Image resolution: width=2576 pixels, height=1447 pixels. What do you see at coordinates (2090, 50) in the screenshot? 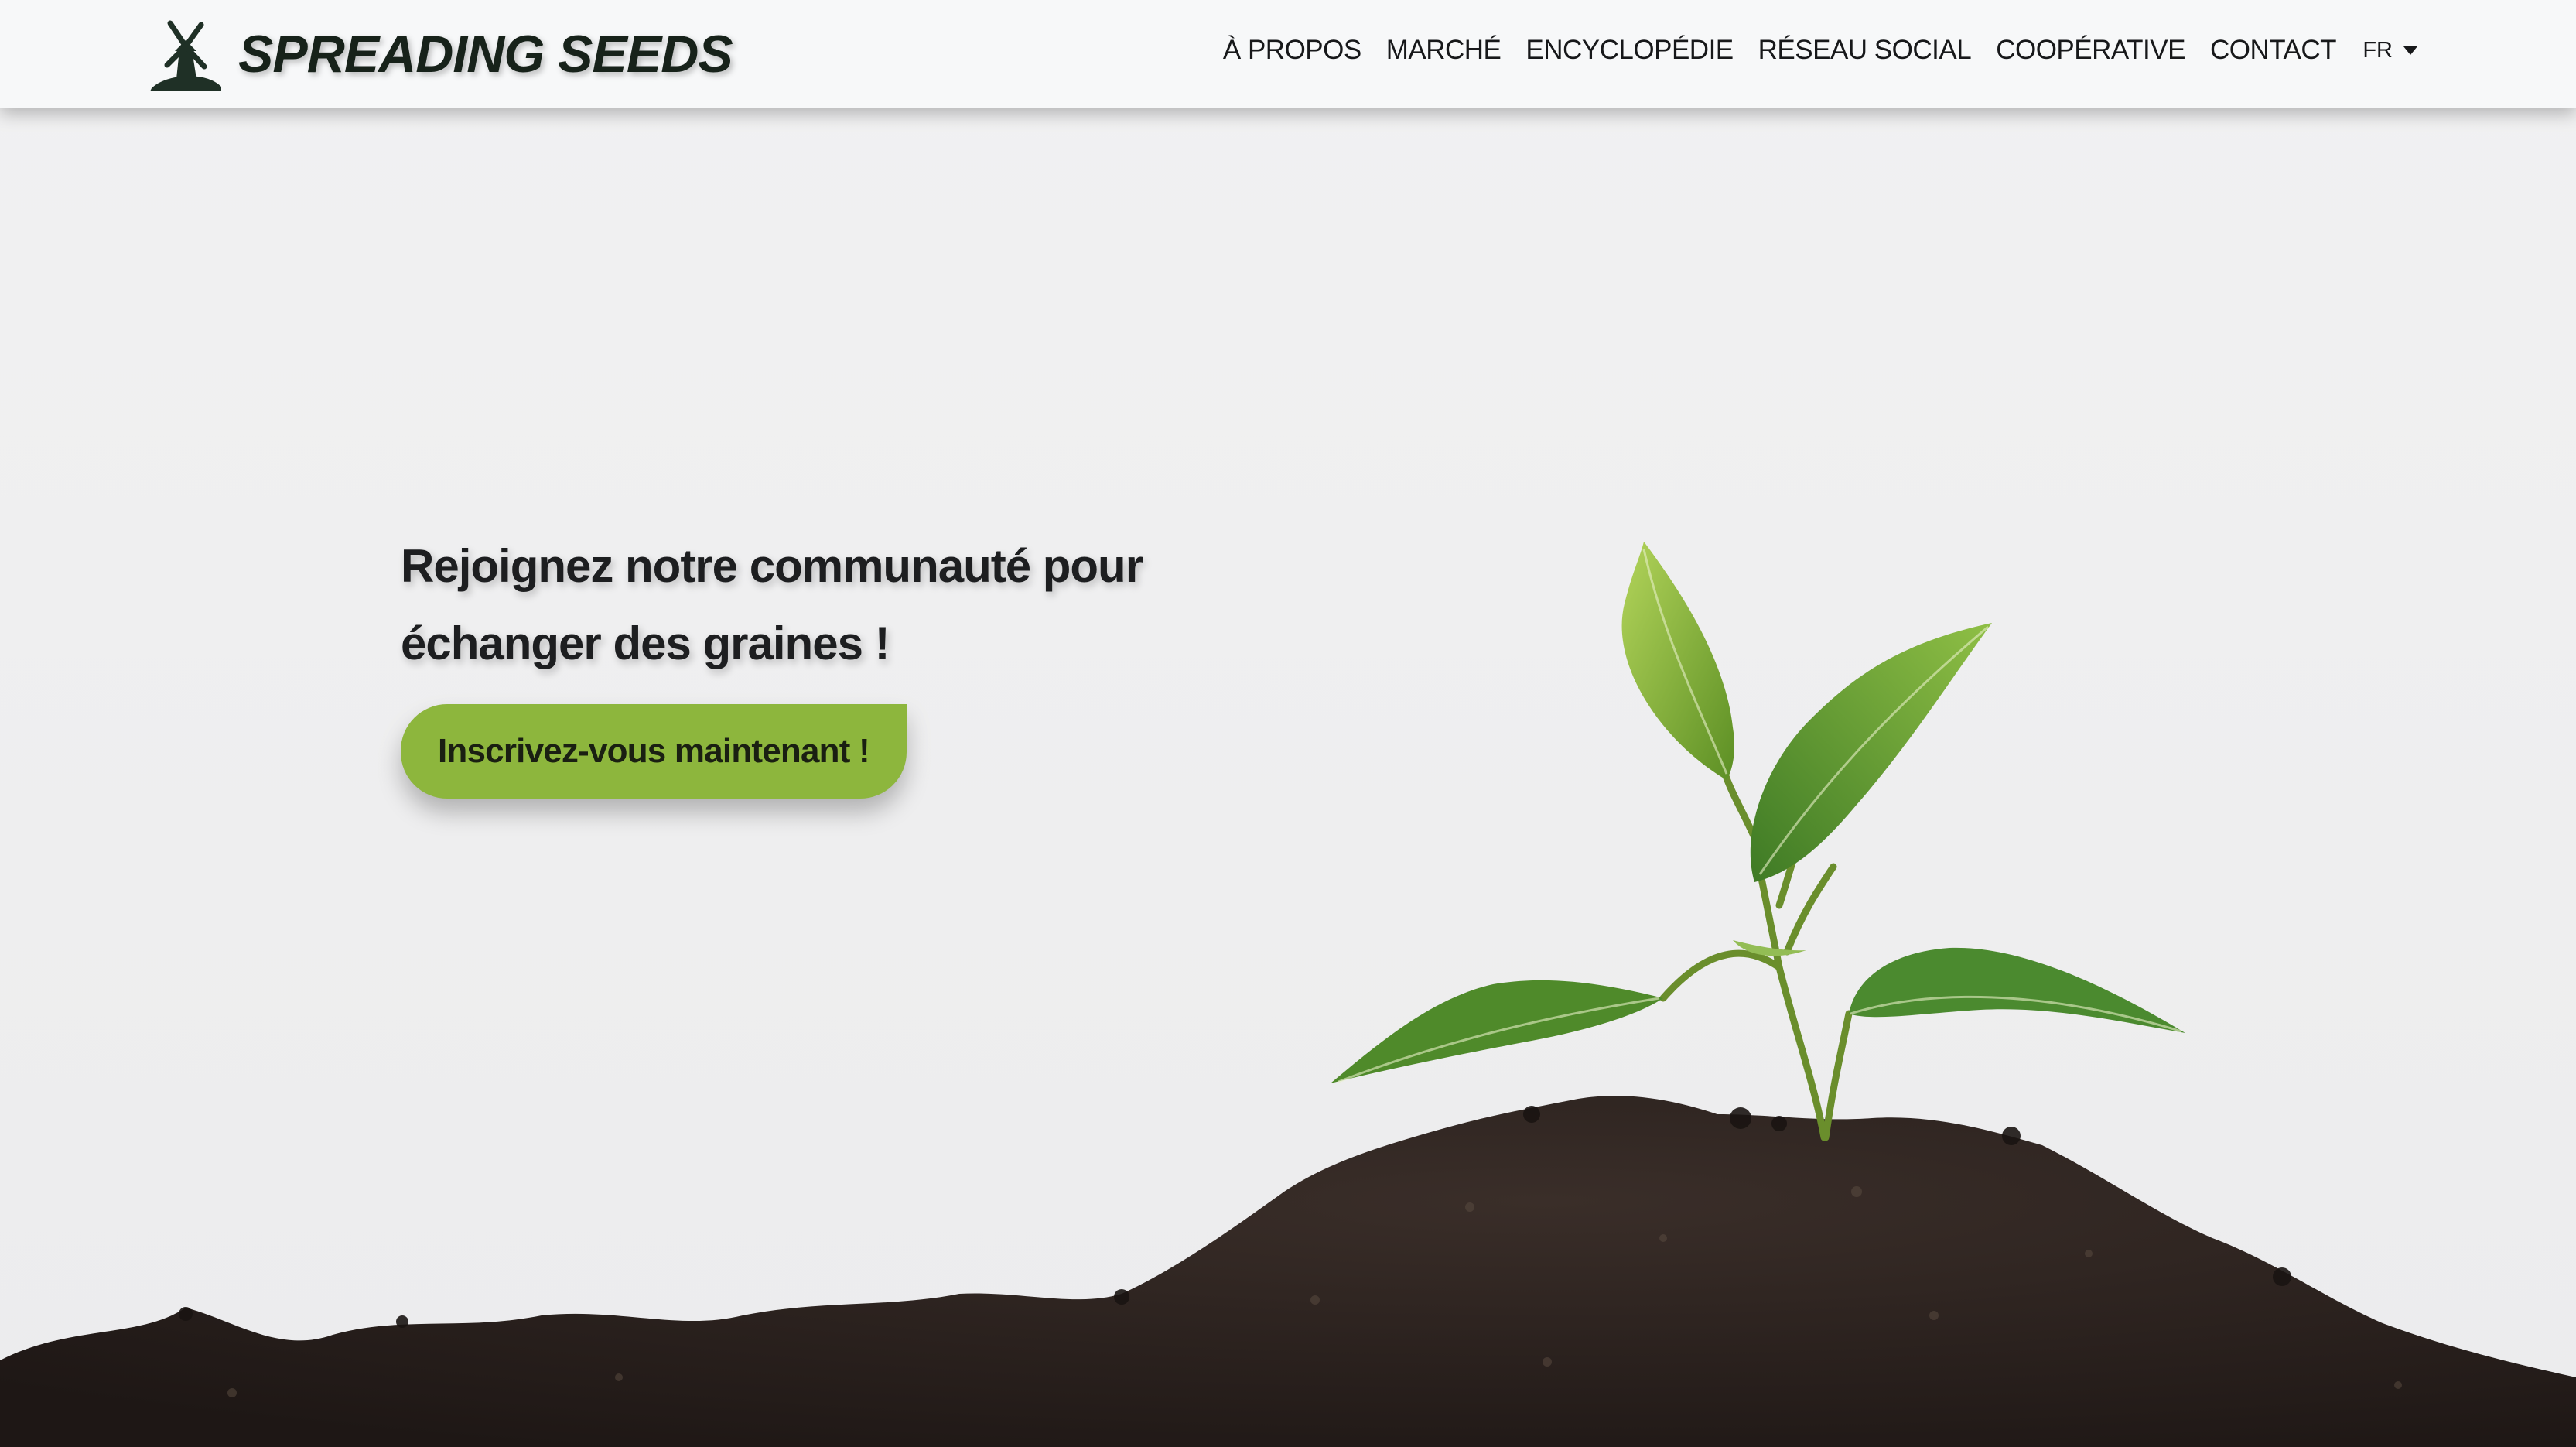
I see `nav-item-cooperative: COOPÉRATIVE` at bounding box center [2090, 50].